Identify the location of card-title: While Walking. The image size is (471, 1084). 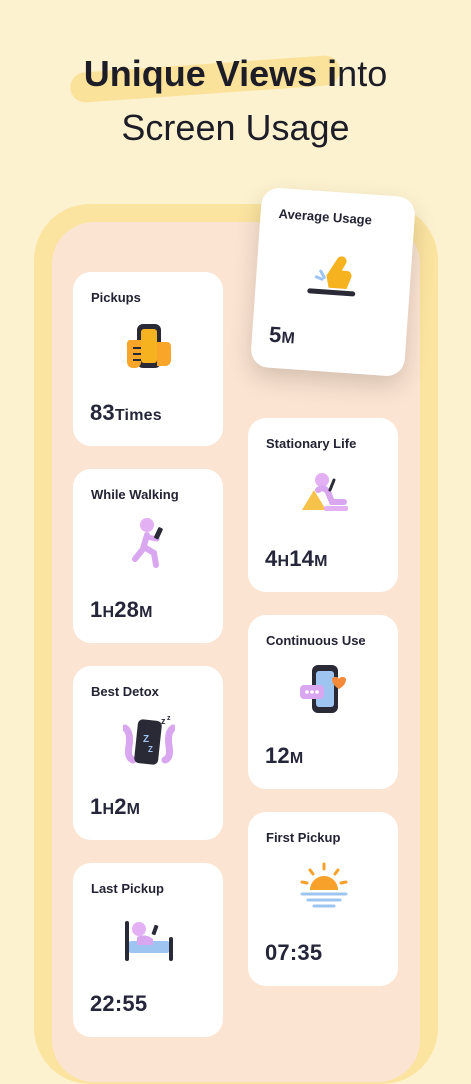
(135, 494).